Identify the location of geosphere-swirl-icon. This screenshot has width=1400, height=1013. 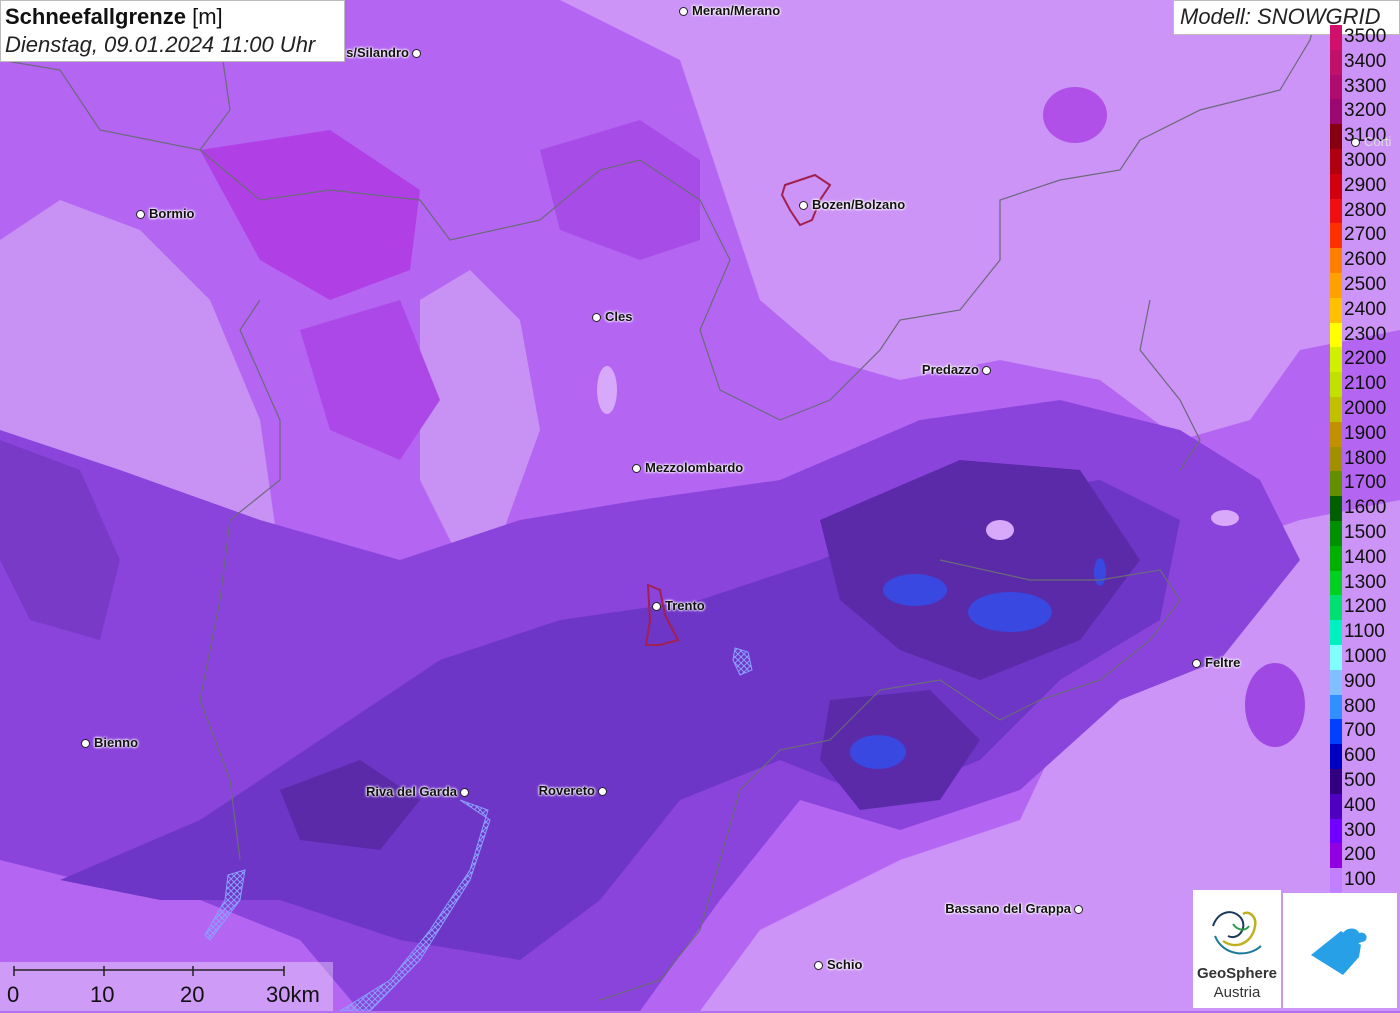
(1237, 933).